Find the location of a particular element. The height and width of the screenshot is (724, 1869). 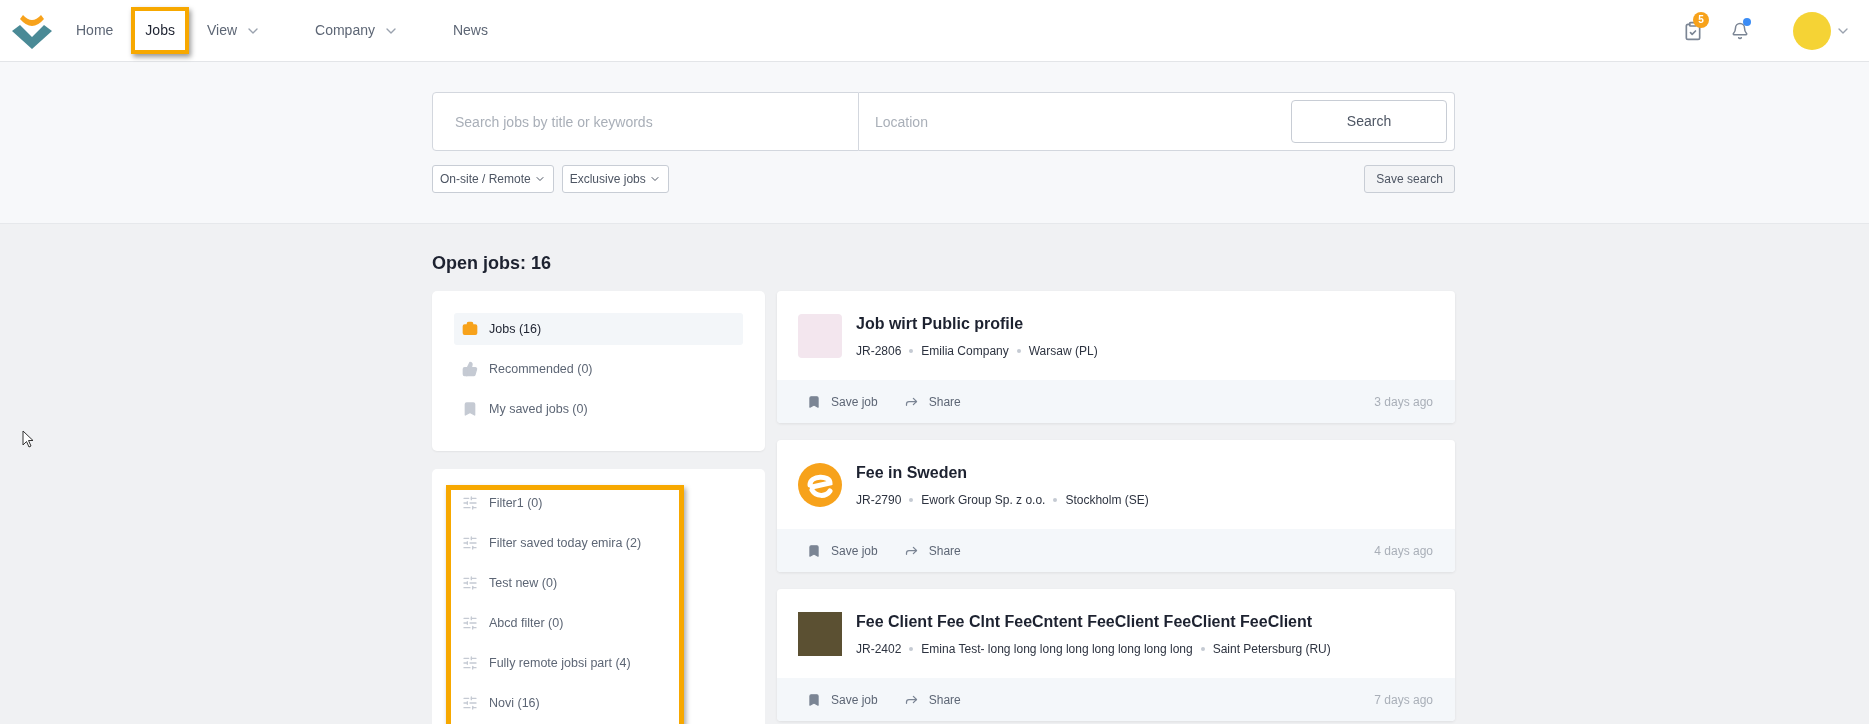

job-meta: Warsaw (PL) is located at coordinates (1063, 351).